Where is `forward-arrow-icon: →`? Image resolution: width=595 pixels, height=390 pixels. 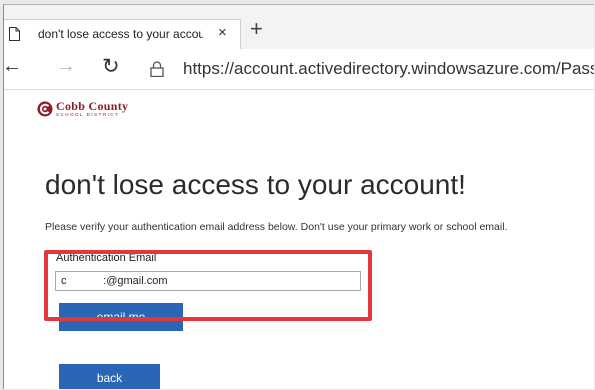
forward-arrow-icon: → is located at coordinates (66, 66).